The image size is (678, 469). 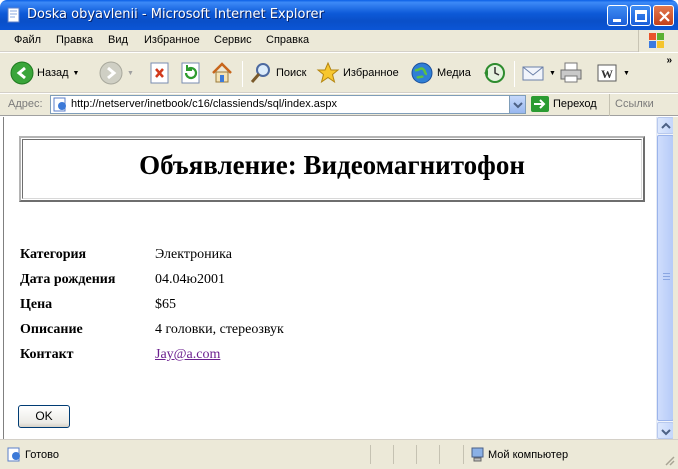 I want to click on search-label: Поиск, so click(x=291, y=73).